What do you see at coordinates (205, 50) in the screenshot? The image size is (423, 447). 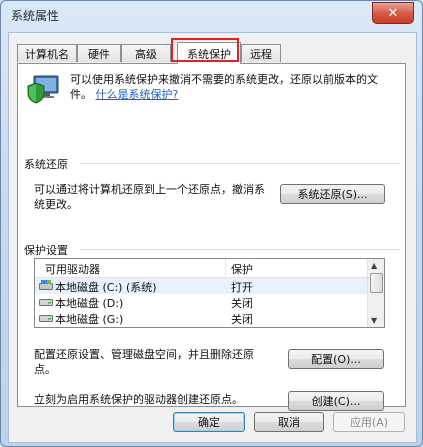 I see `tab-highlight-box` at bounding box center [205, 50].